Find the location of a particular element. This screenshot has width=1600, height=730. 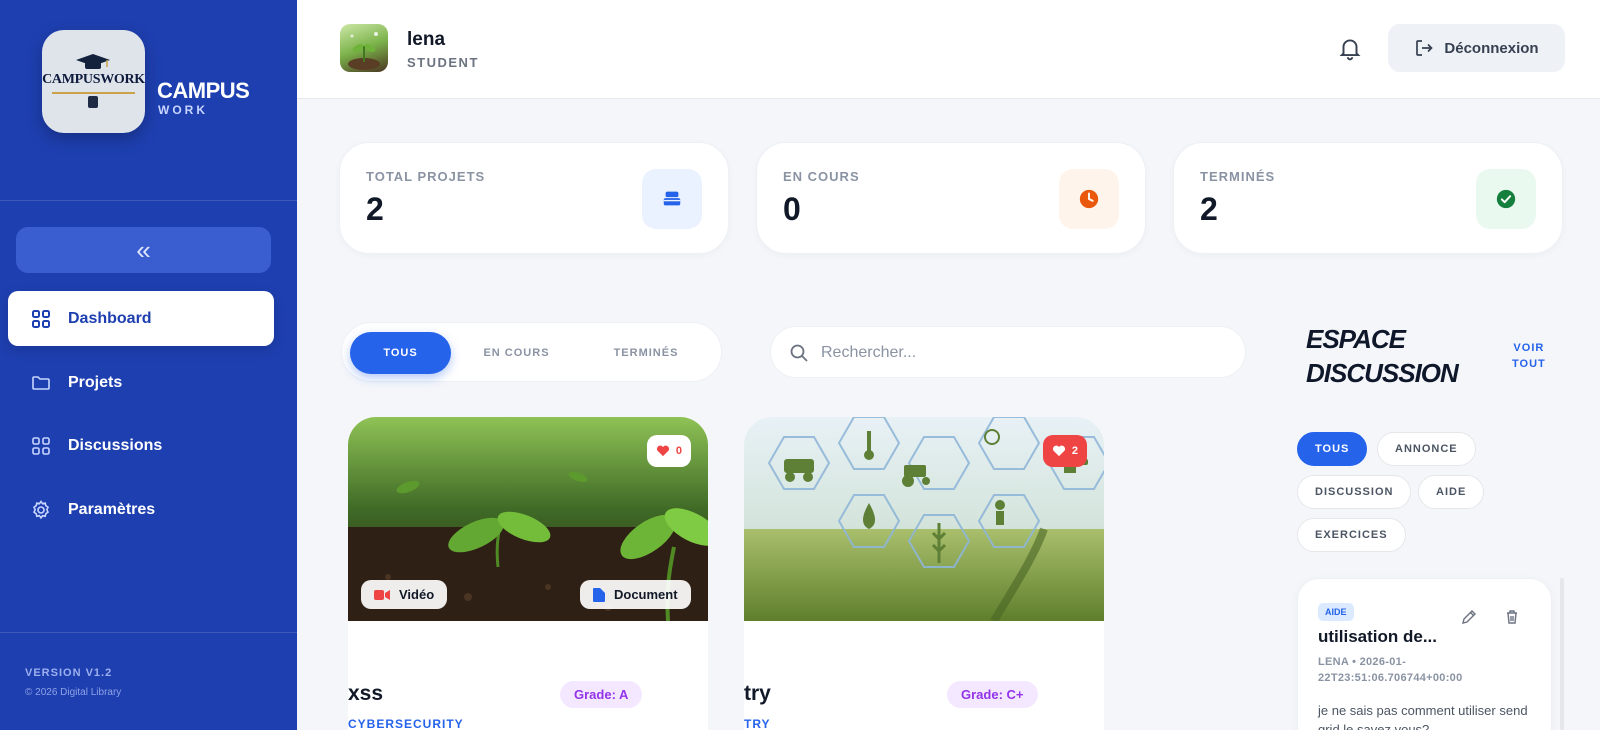

app-logo: CAMPUSWORK is located at coordinates (93, 81).